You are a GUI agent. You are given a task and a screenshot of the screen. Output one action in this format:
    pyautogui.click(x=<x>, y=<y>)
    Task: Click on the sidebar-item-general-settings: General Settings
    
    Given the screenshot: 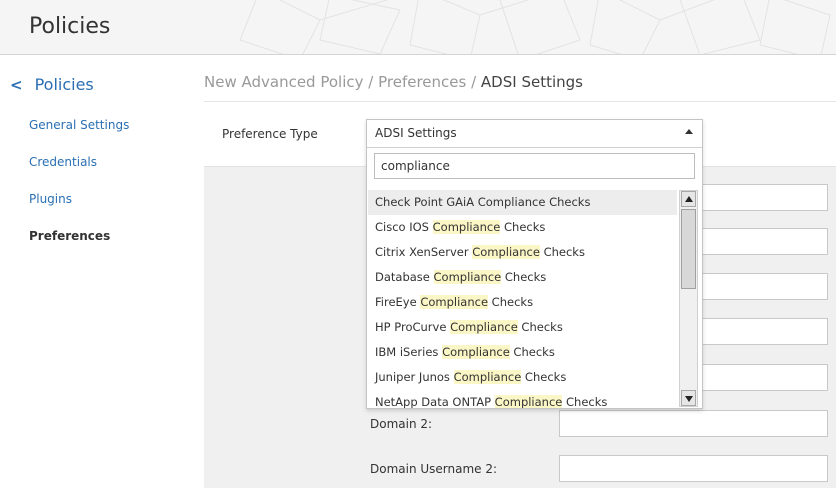 What is the action you would take?
    pyautogui.click(x=79, y=125)
    